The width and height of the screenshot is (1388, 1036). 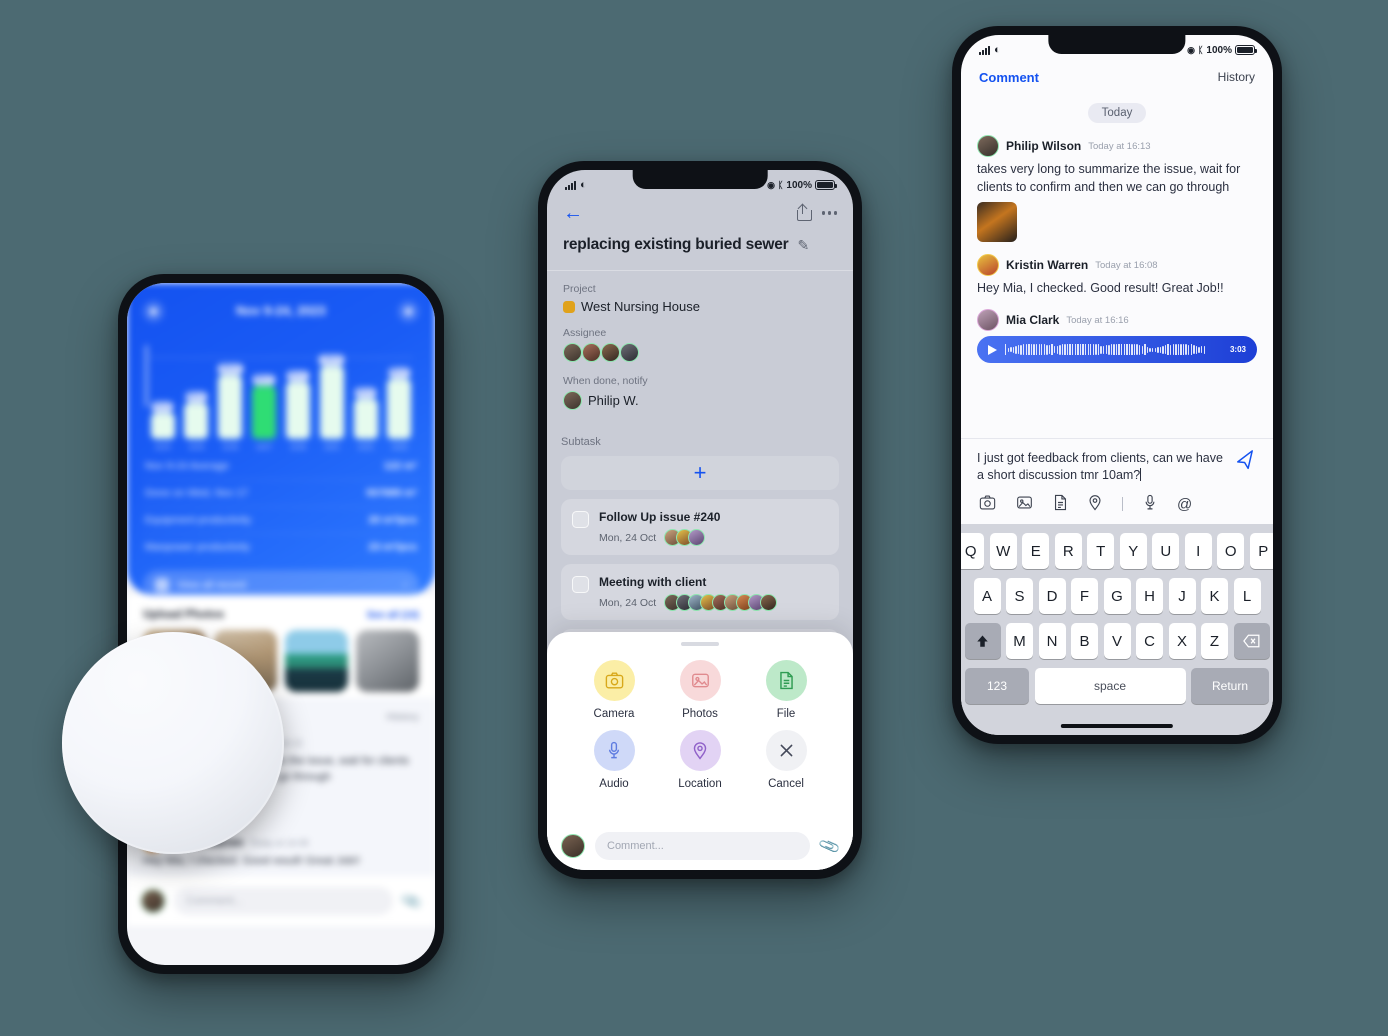 I want to click on key-b: B, so click(x=1084, y=641).